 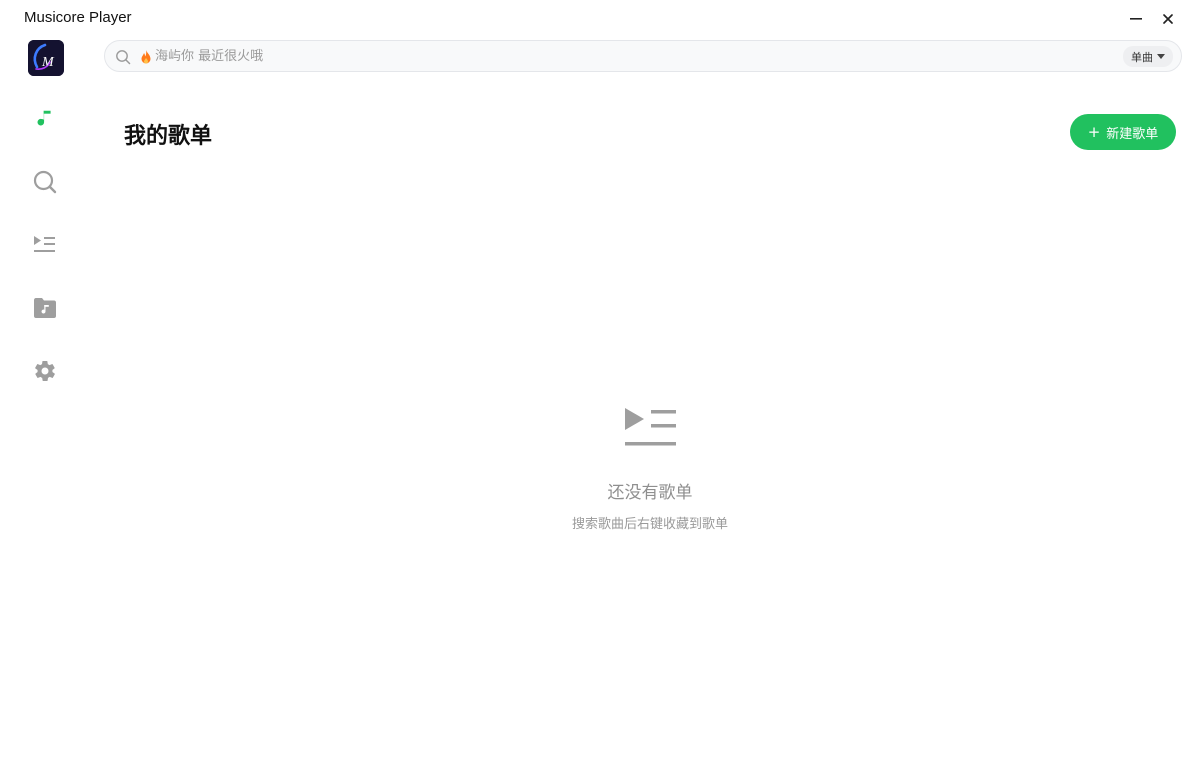 What do you see at coordinates (1142, 57) in the screenshot?
I see `search-type-label: 单曲` at bounding box center [1142, 57].